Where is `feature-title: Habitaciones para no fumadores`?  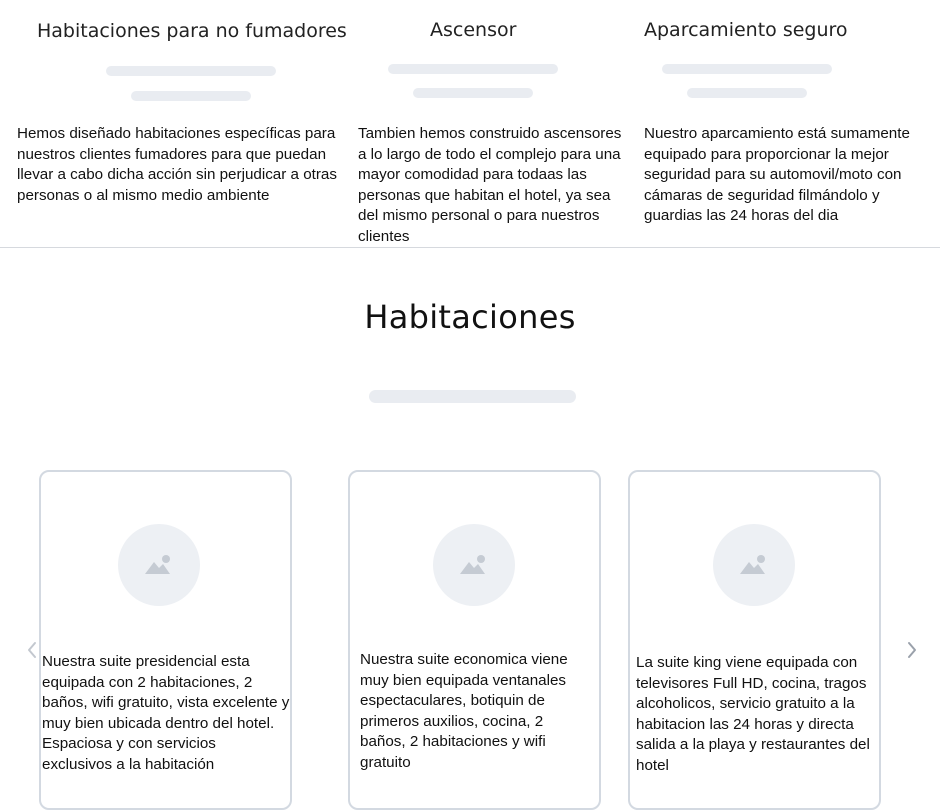
feature-title: Habitaciones para no fumadores is located at coordinates (192, 31).